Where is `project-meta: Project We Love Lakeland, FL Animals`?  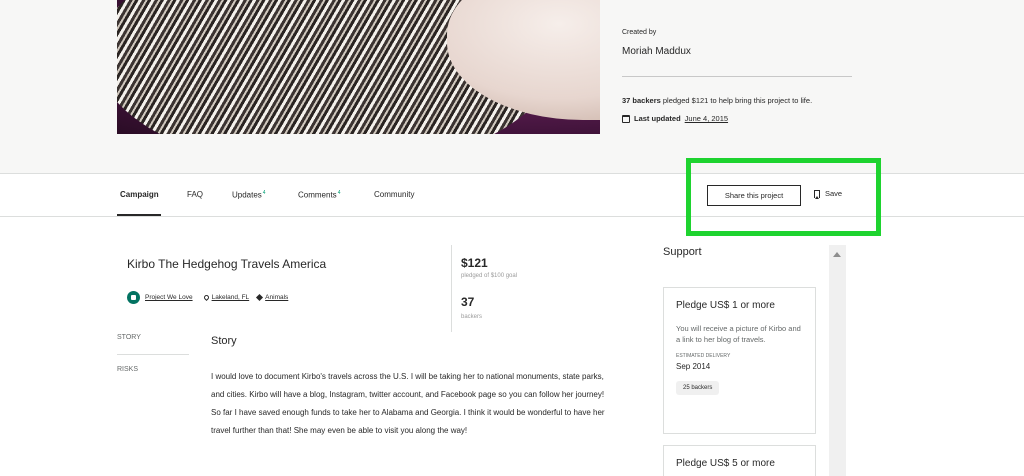
project-meta: Project We Love Lakeland, FL Animals is located at coordinates (207, 297).